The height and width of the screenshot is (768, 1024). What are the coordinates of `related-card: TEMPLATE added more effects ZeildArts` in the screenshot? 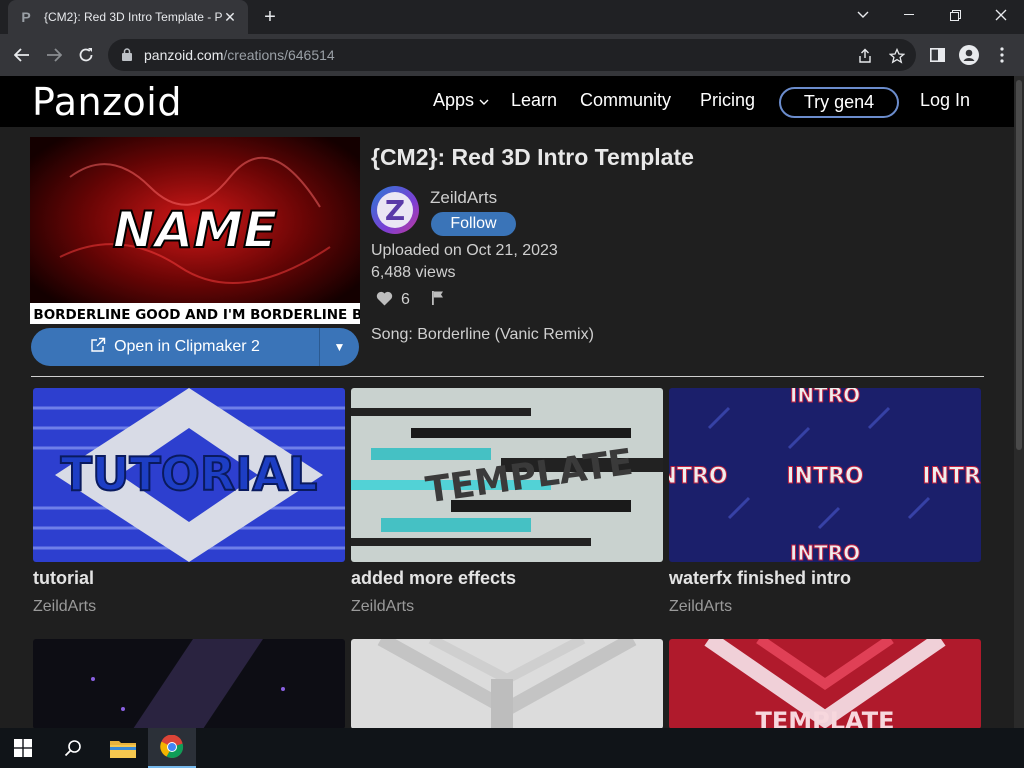 It's located at (507, 502).